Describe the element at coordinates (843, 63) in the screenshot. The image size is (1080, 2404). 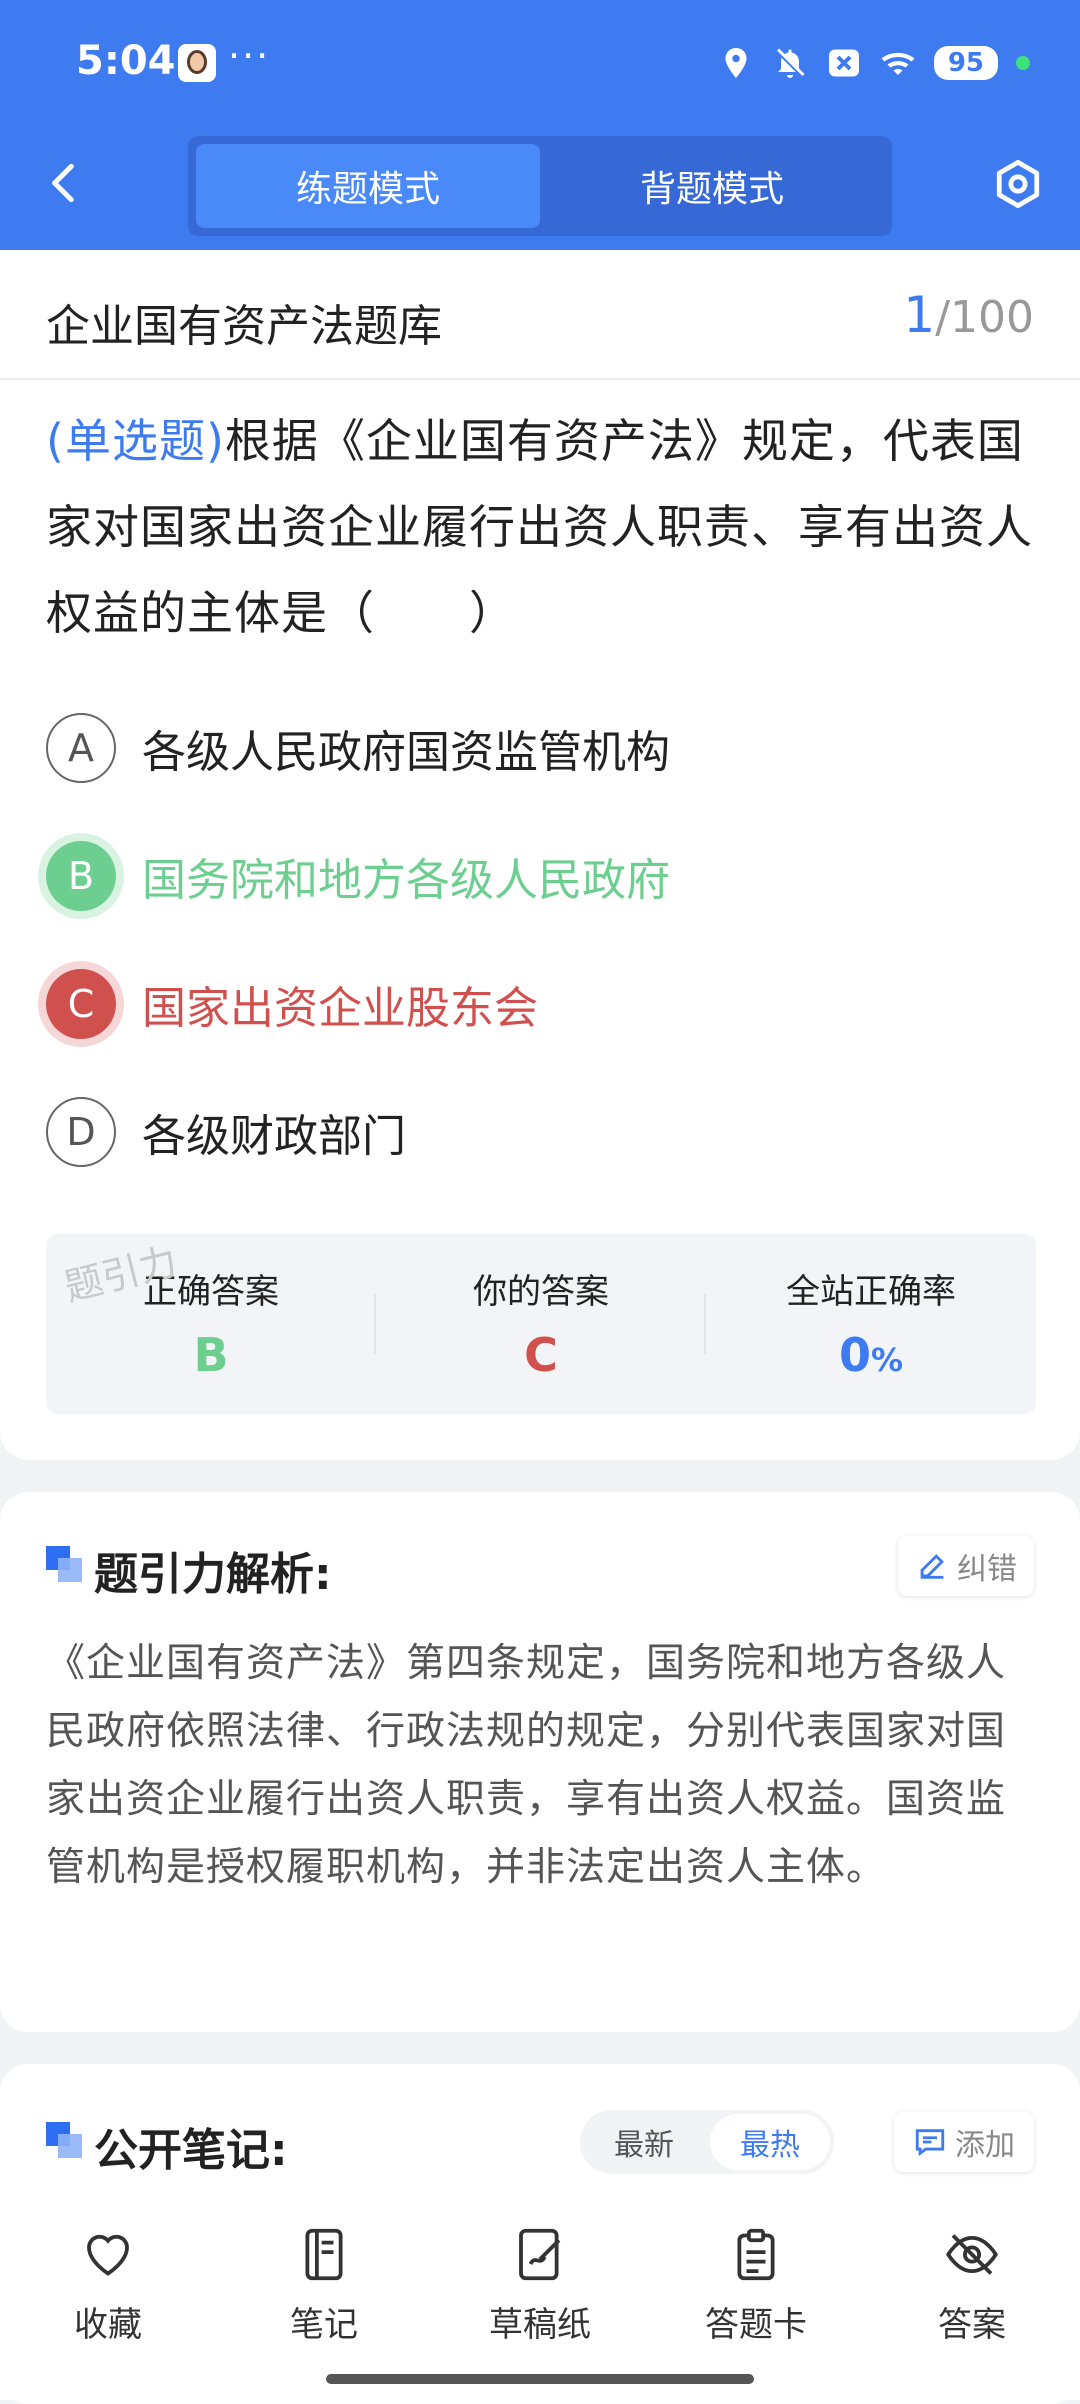
I see `close-box-icon` at that location.